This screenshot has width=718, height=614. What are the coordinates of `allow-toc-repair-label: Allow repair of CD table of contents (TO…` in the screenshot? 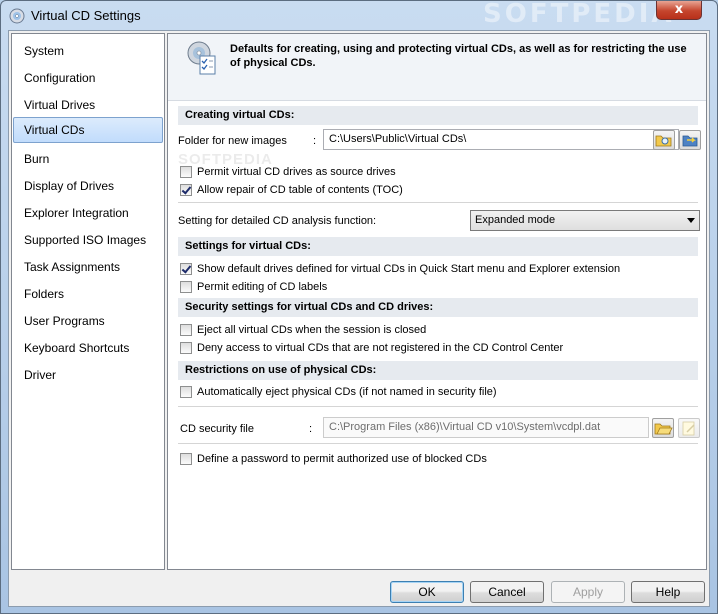 It's located at (300, 190).